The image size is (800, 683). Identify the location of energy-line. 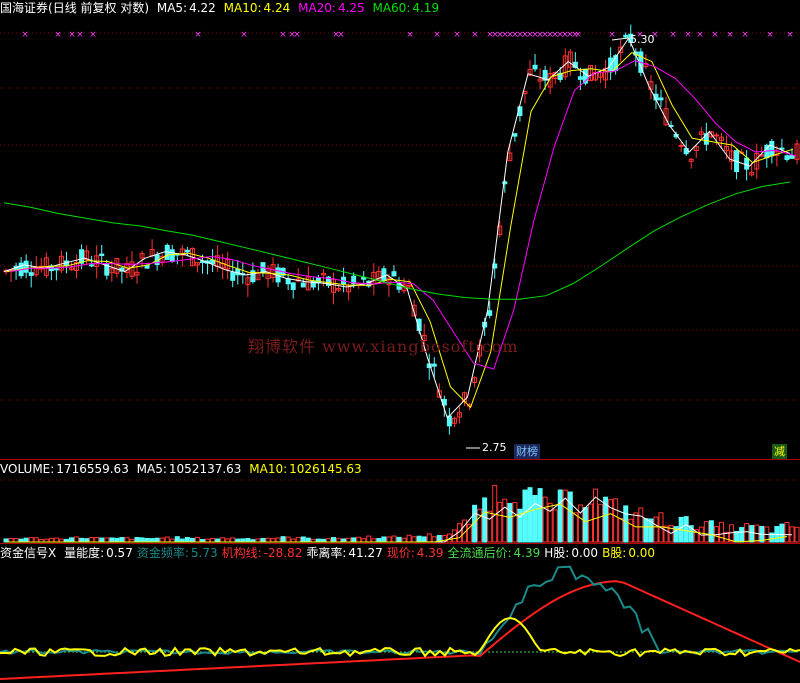
(400, 637).